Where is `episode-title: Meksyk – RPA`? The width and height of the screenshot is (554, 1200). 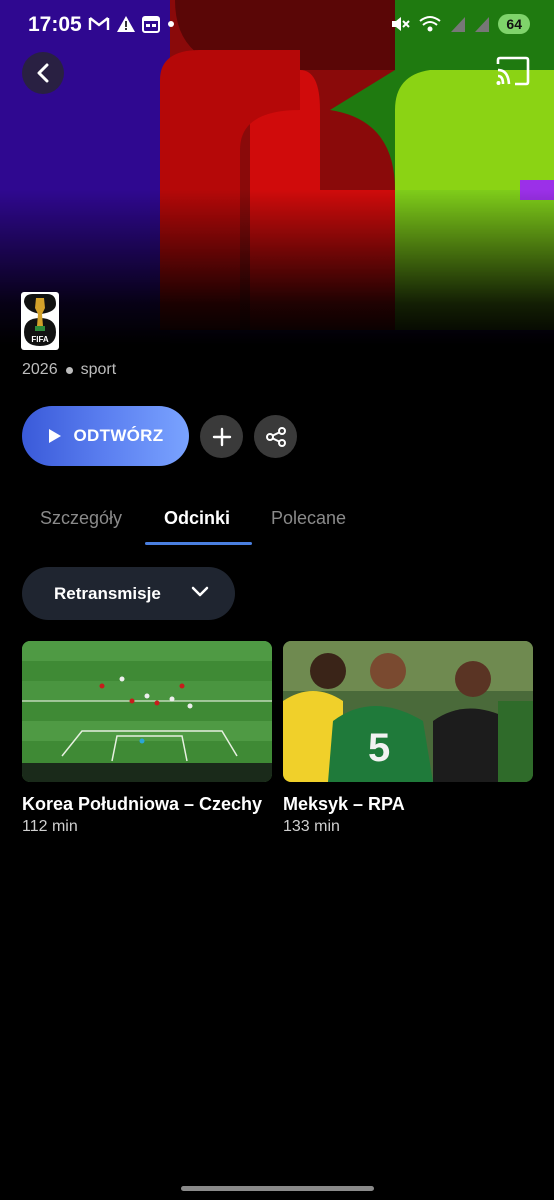 episode-title: Meksyk – RPA is located at coordinates (344, 804).